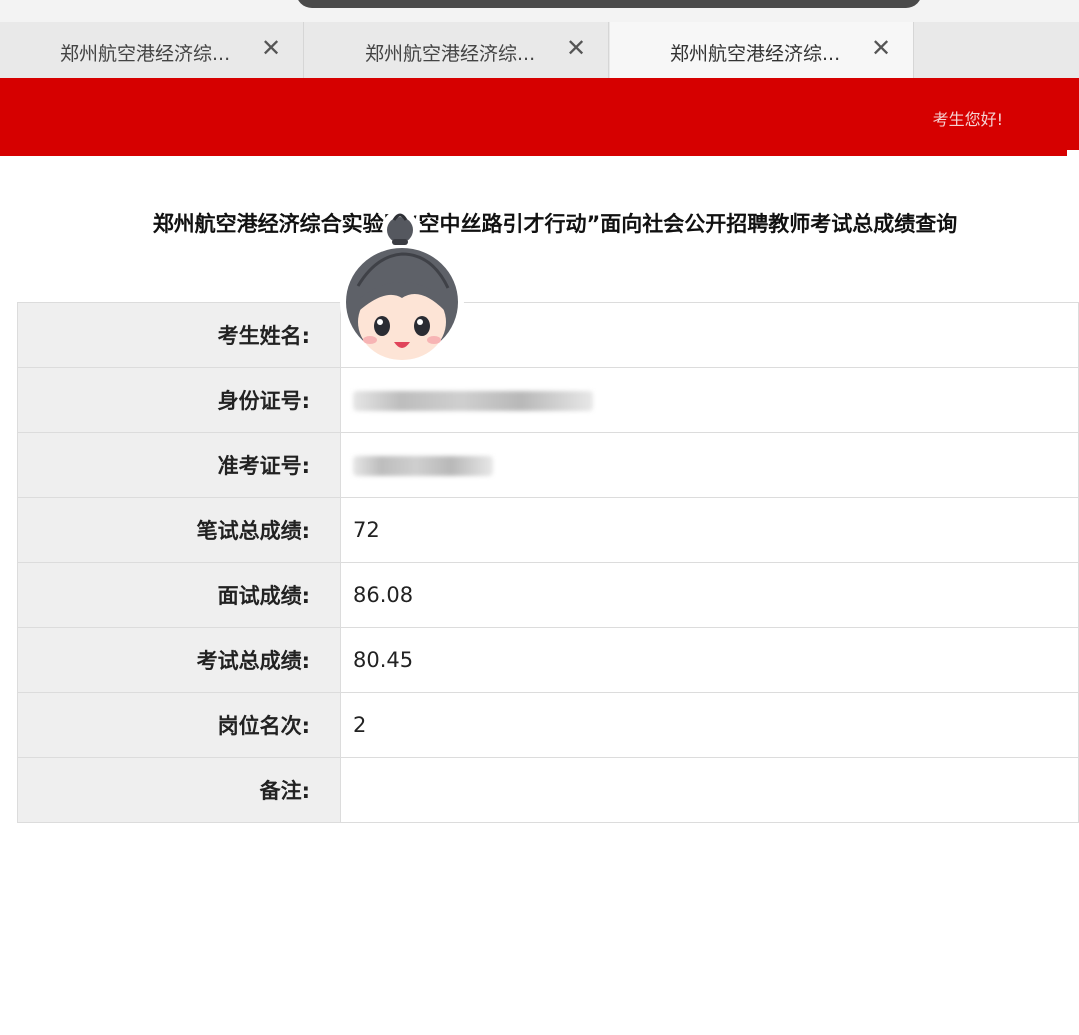 This screenshot has width=1079, height=1035. I want to click on address-bar, so click(609, 4).